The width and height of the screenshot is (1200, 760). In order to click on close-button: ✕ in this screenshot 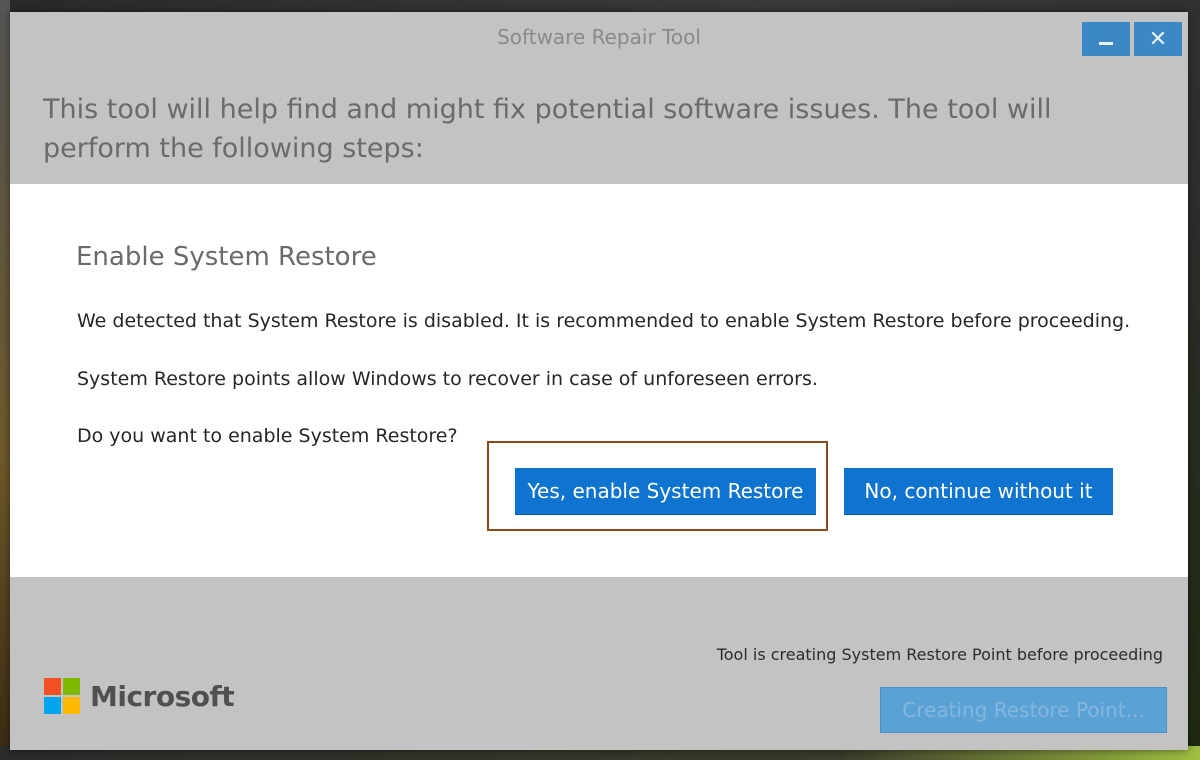, I will do `click(1158, 39)`.